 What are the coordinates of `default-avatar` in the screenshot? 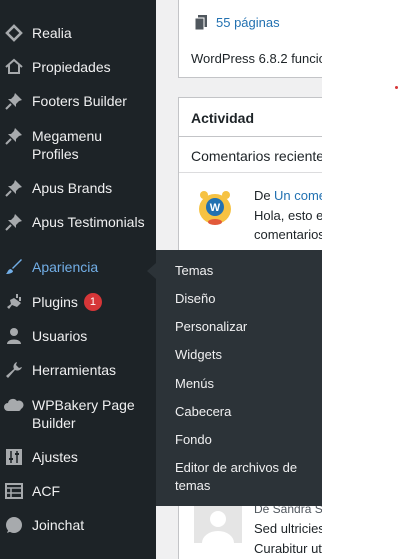 It's located at (218, 523).